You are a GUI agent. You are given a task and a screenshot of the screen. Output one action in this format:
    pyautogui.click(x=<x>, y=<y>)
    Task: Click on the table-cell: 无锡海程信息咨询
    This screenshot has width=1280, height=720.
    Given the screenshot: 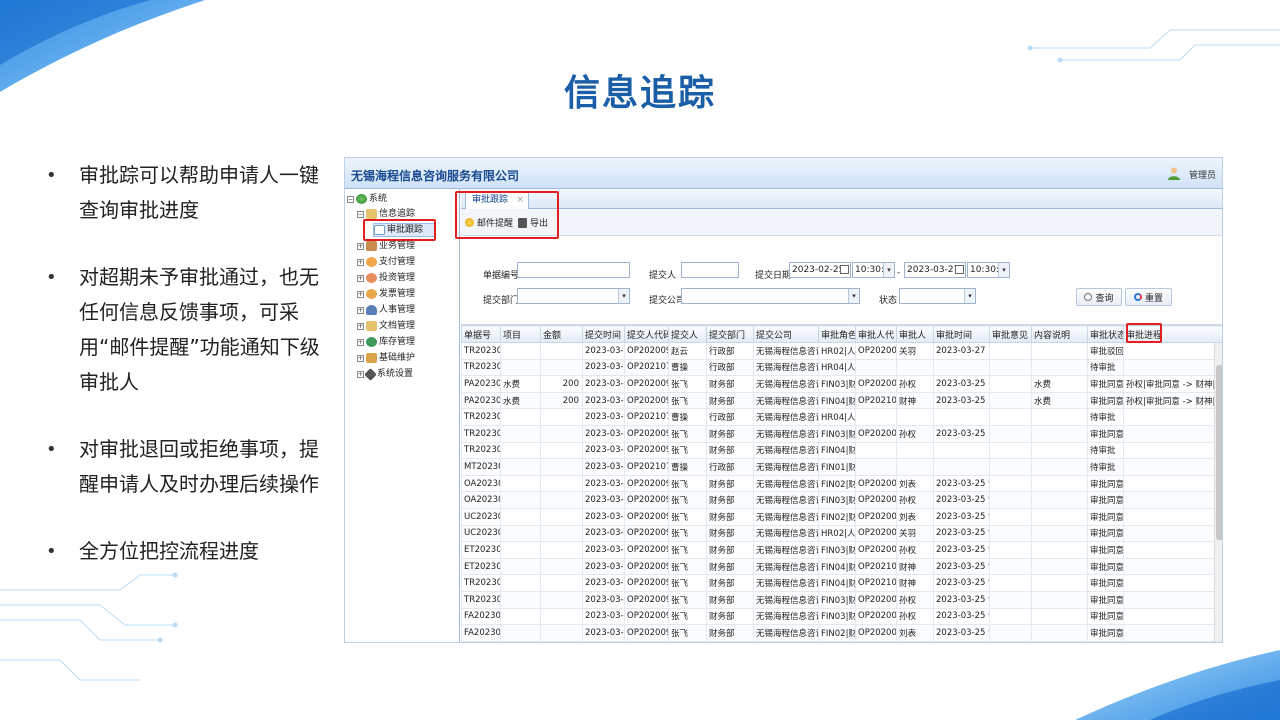 What is the action you would take?
    pyautogui.click(x=786, y=450)
    